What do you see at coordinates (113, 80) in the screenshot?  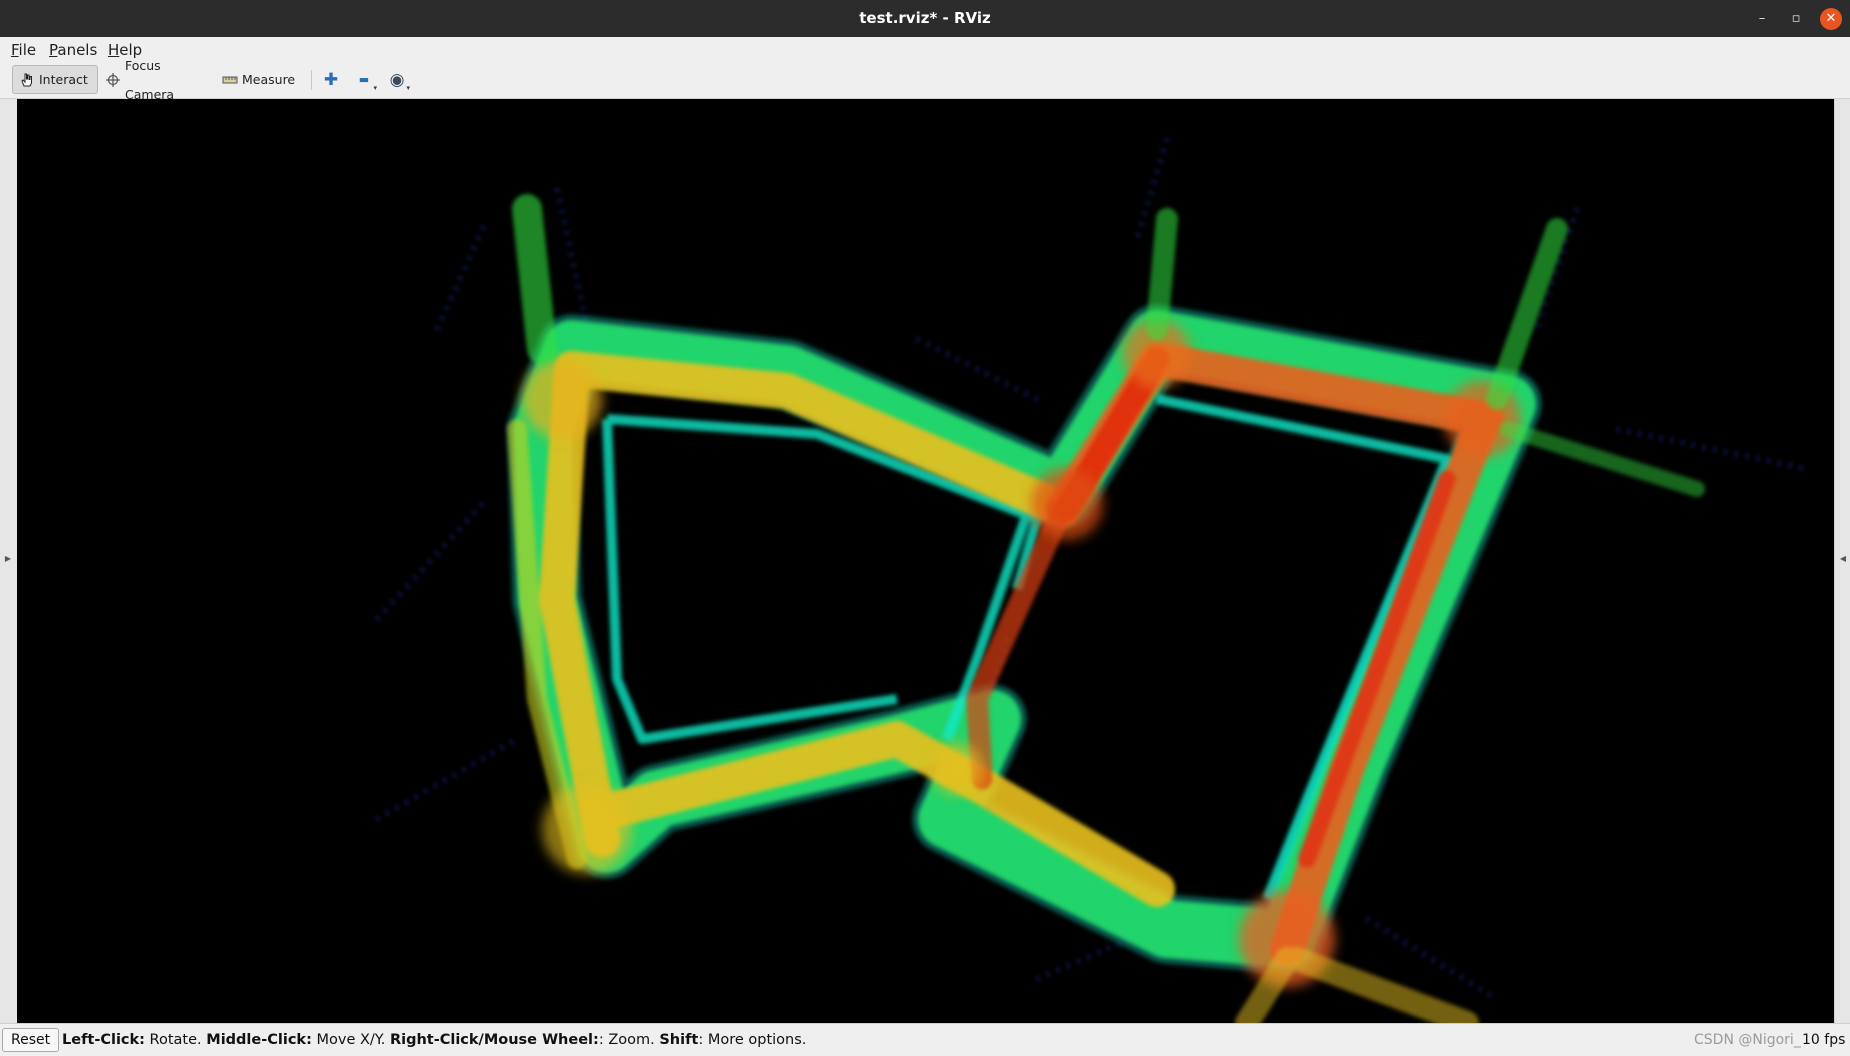 I see `crosshair-icon` at bounding box center [113, 80].